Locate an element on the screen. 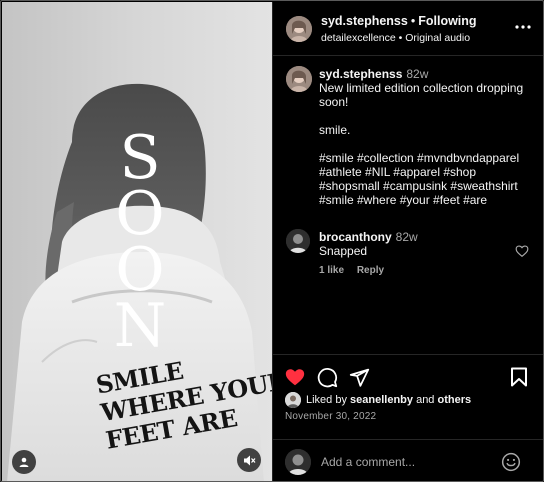 The width and height of the screenshot is (544, 482). user-tag-button is located at coordinates (24, 462).